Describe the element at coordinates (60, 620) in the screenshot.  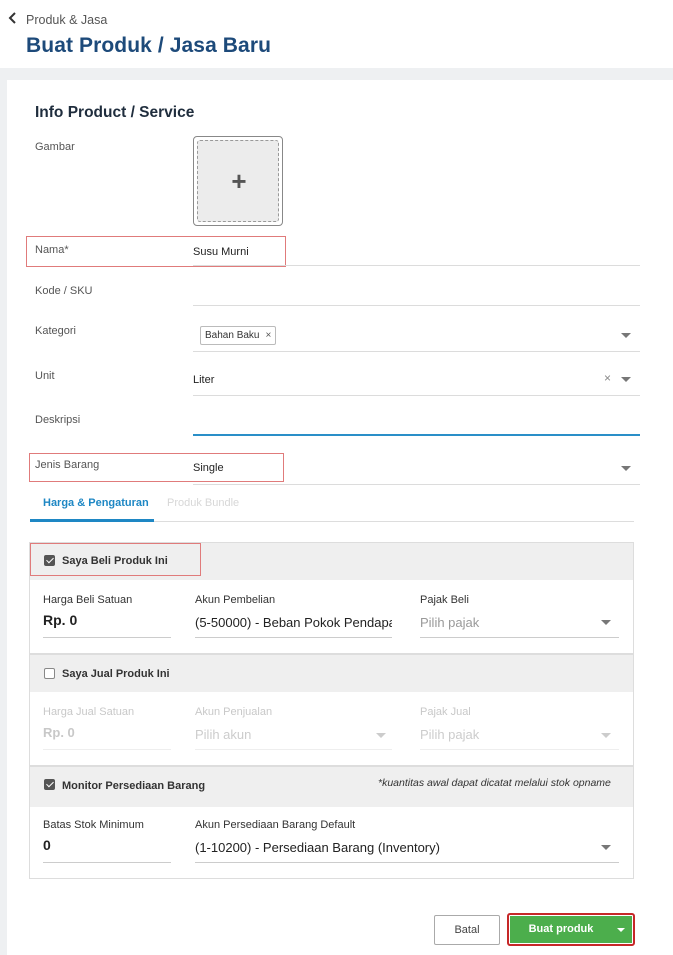
I see `buy-price-input: Rp. 0` at that location.